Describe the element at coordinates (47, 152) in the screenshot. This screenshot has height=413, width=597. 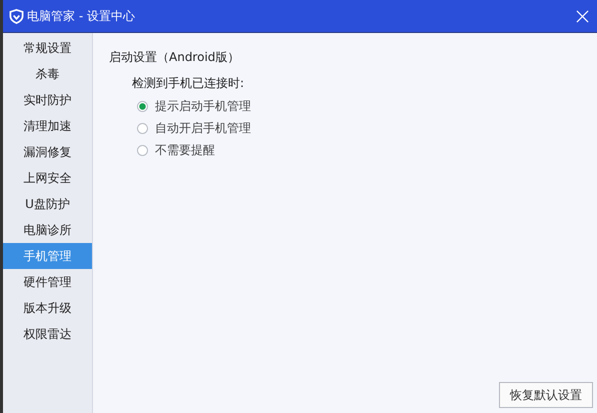
I see `sidebar-item: 漏洞修复` at that location.